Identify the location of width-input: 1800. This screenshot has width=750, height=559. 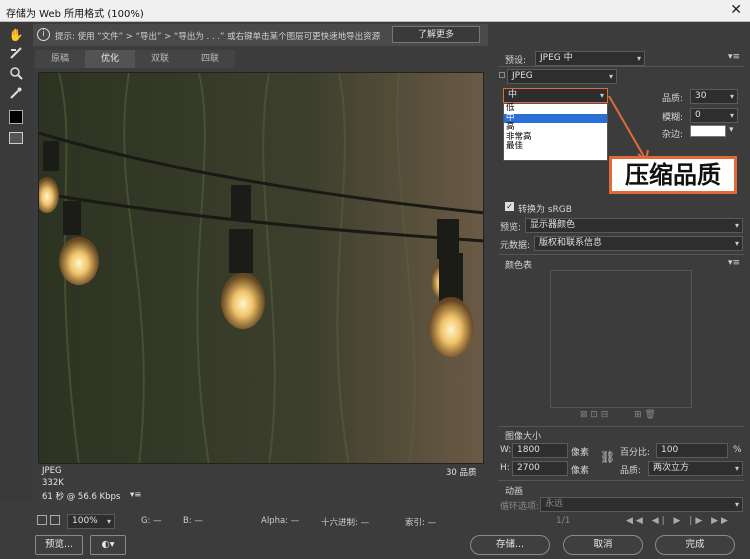
(540, 450).